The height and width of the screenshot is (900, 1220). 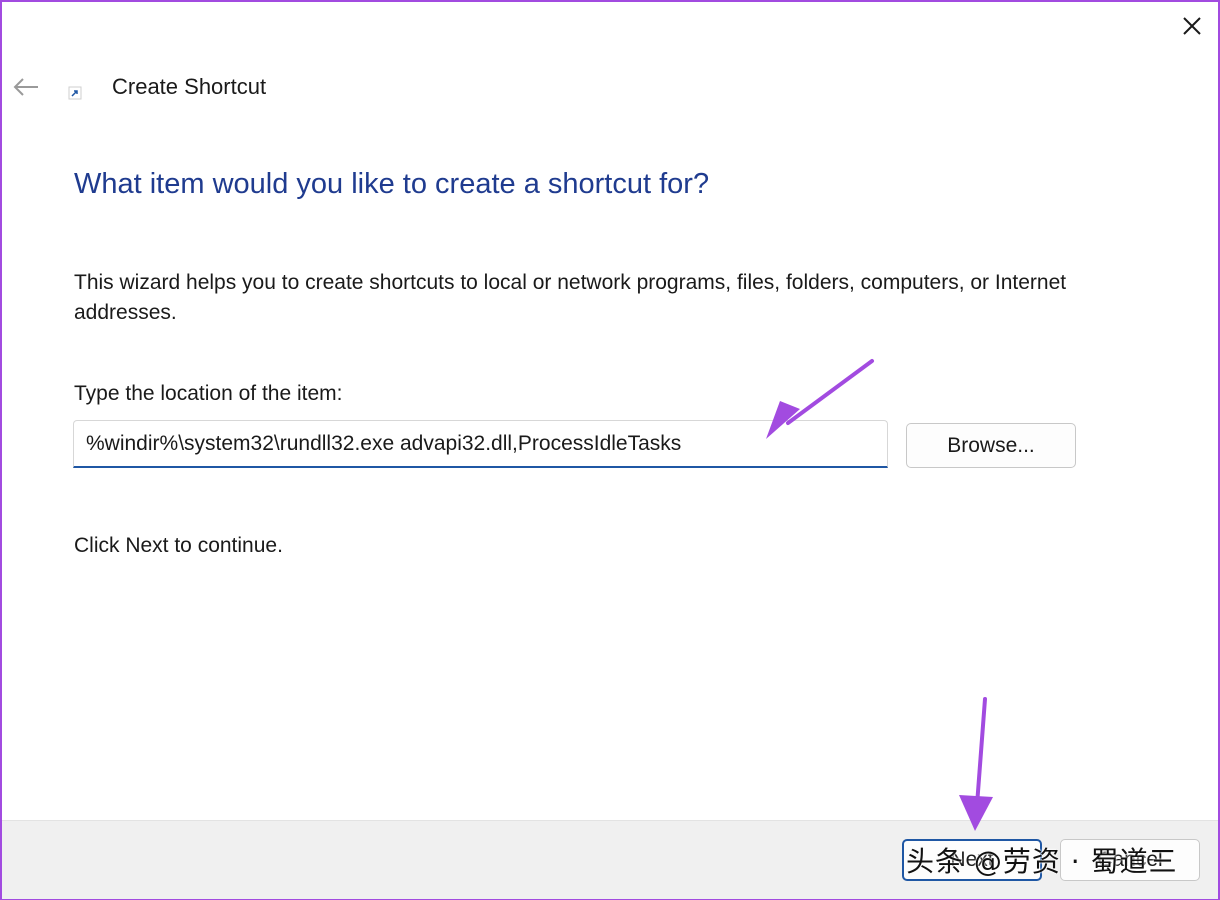 I want to click on close-icon, so click(x=1192, y=26).